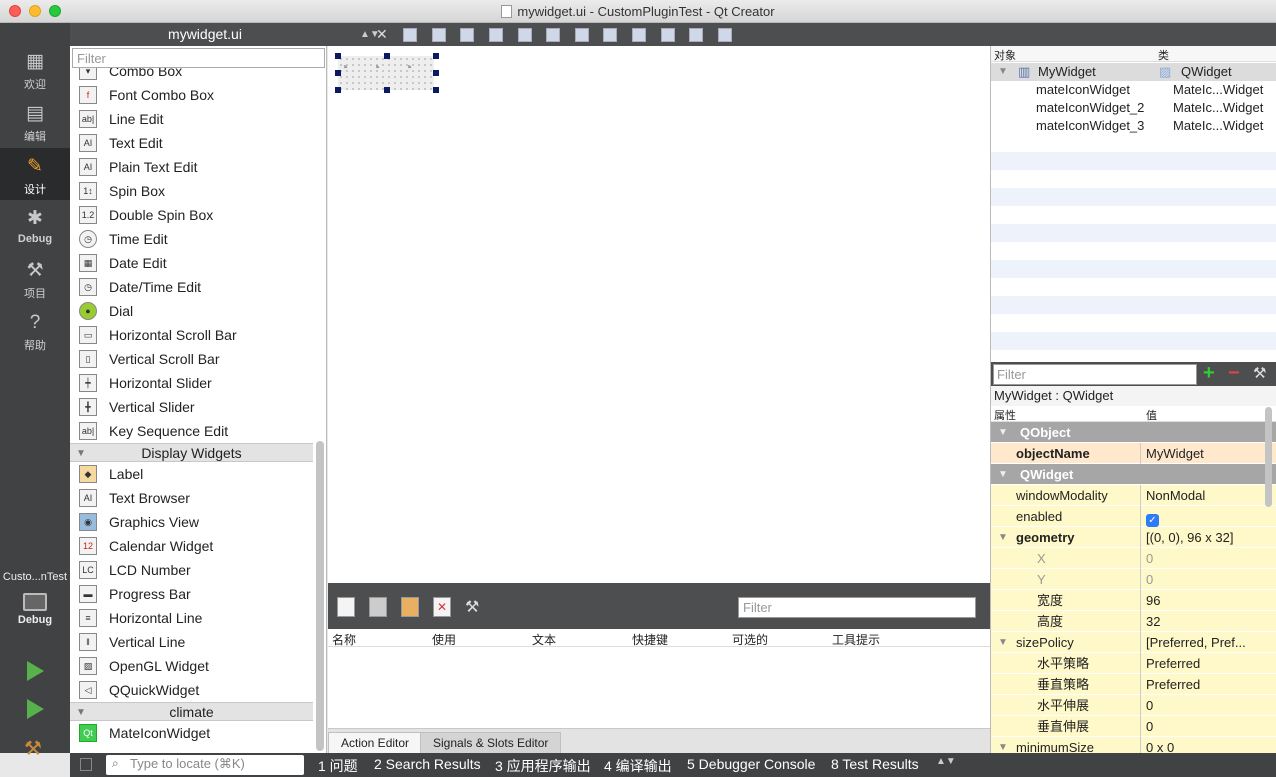  What do you see at coordinates (191, 143) in the screenshot?
I see `widget-item: AI Text Edit` at bounding box center [191, 143].